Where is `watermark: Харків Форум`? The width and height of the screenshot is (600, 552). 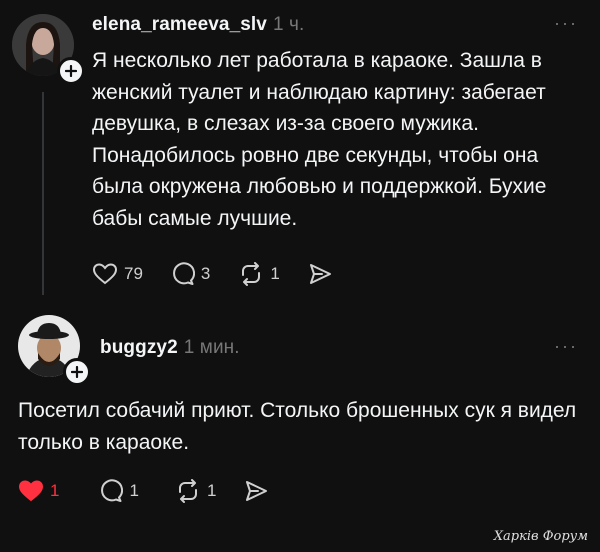
watermark: Харків Форум is located at coordinates (540, 536).